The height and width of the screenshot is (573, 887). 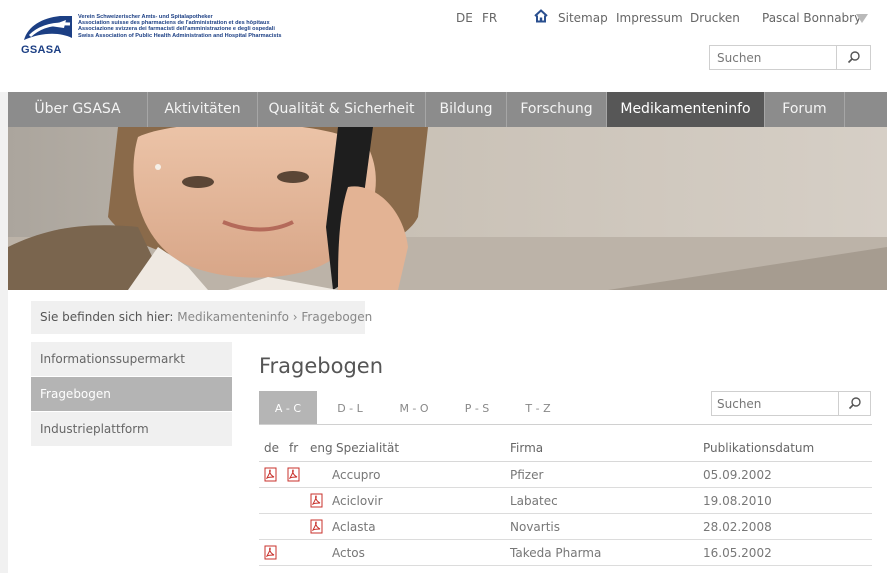 I want to click on page-title: Fragebogen, so click(x=321, y=366).